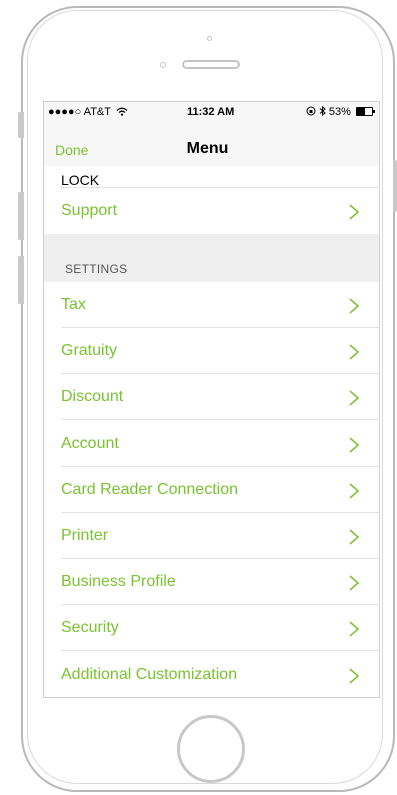  What do you see at coordinates (395, 186) in the screenshot?
I see `power-button` at bounding box center [395, 186].